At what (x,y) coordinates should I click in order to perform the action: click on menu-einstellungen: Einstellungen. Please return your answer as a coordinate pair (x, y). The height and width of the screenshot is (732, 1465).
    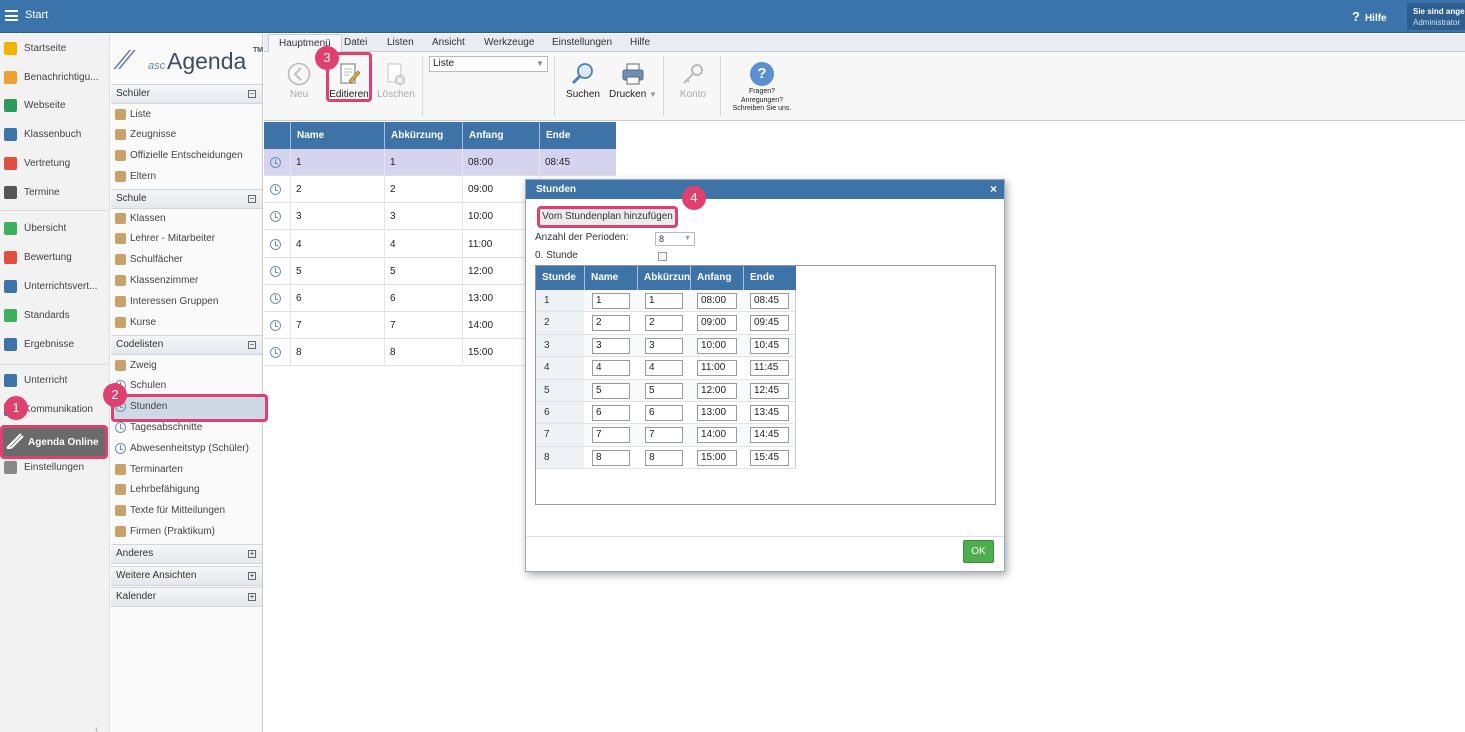
    Looking at the image, I should click on (582, 43).